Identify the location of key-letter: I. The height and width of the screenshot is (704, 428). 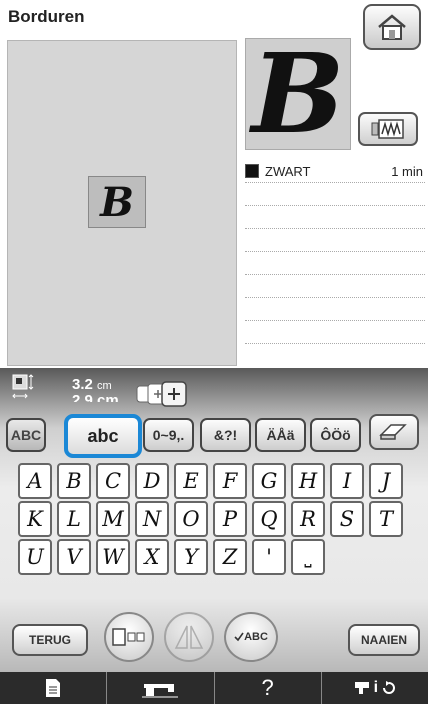
(347, 481).